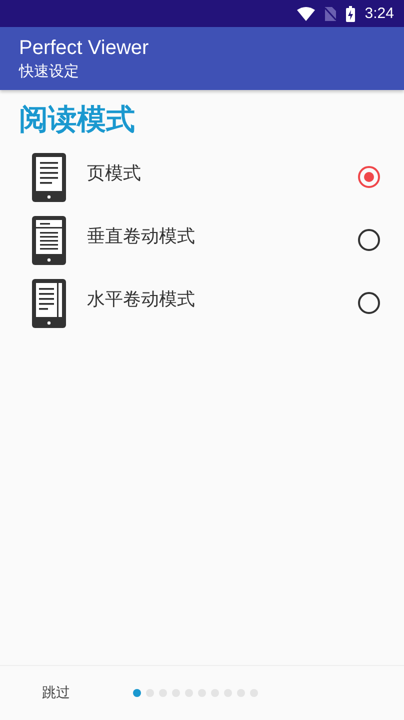  What do you see at coordinates (379, 13) in the screenshot?
I see `status-time: 3:24` at bounding box center [379, 13].